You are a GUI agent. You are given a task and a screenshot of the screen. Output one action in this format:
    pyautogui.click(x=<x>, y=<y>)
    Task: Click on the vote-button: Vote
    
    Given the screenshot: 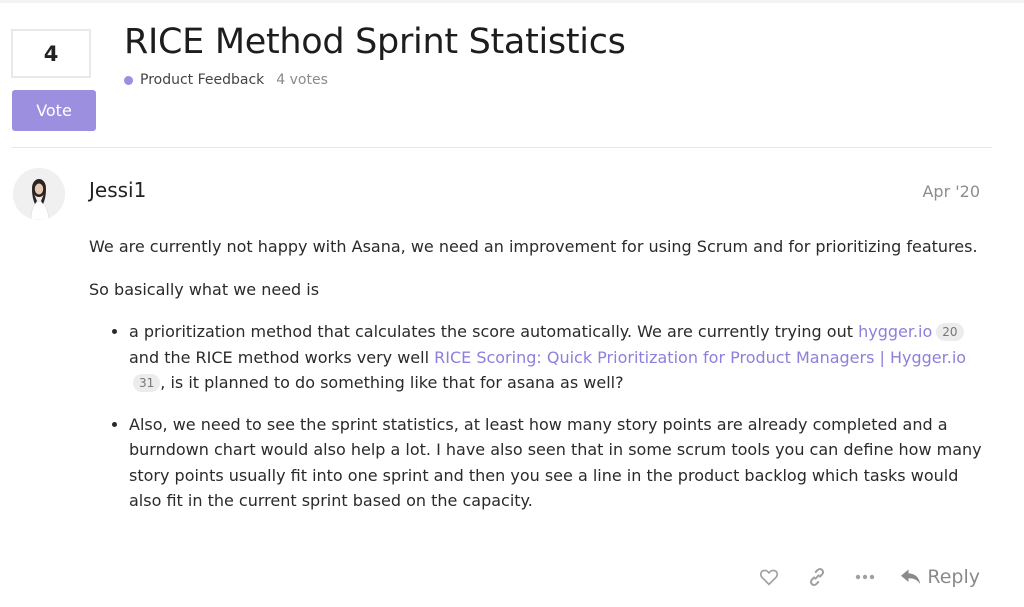 What is the action you would take?
    pyautogui.click(x=54, y=110)
    